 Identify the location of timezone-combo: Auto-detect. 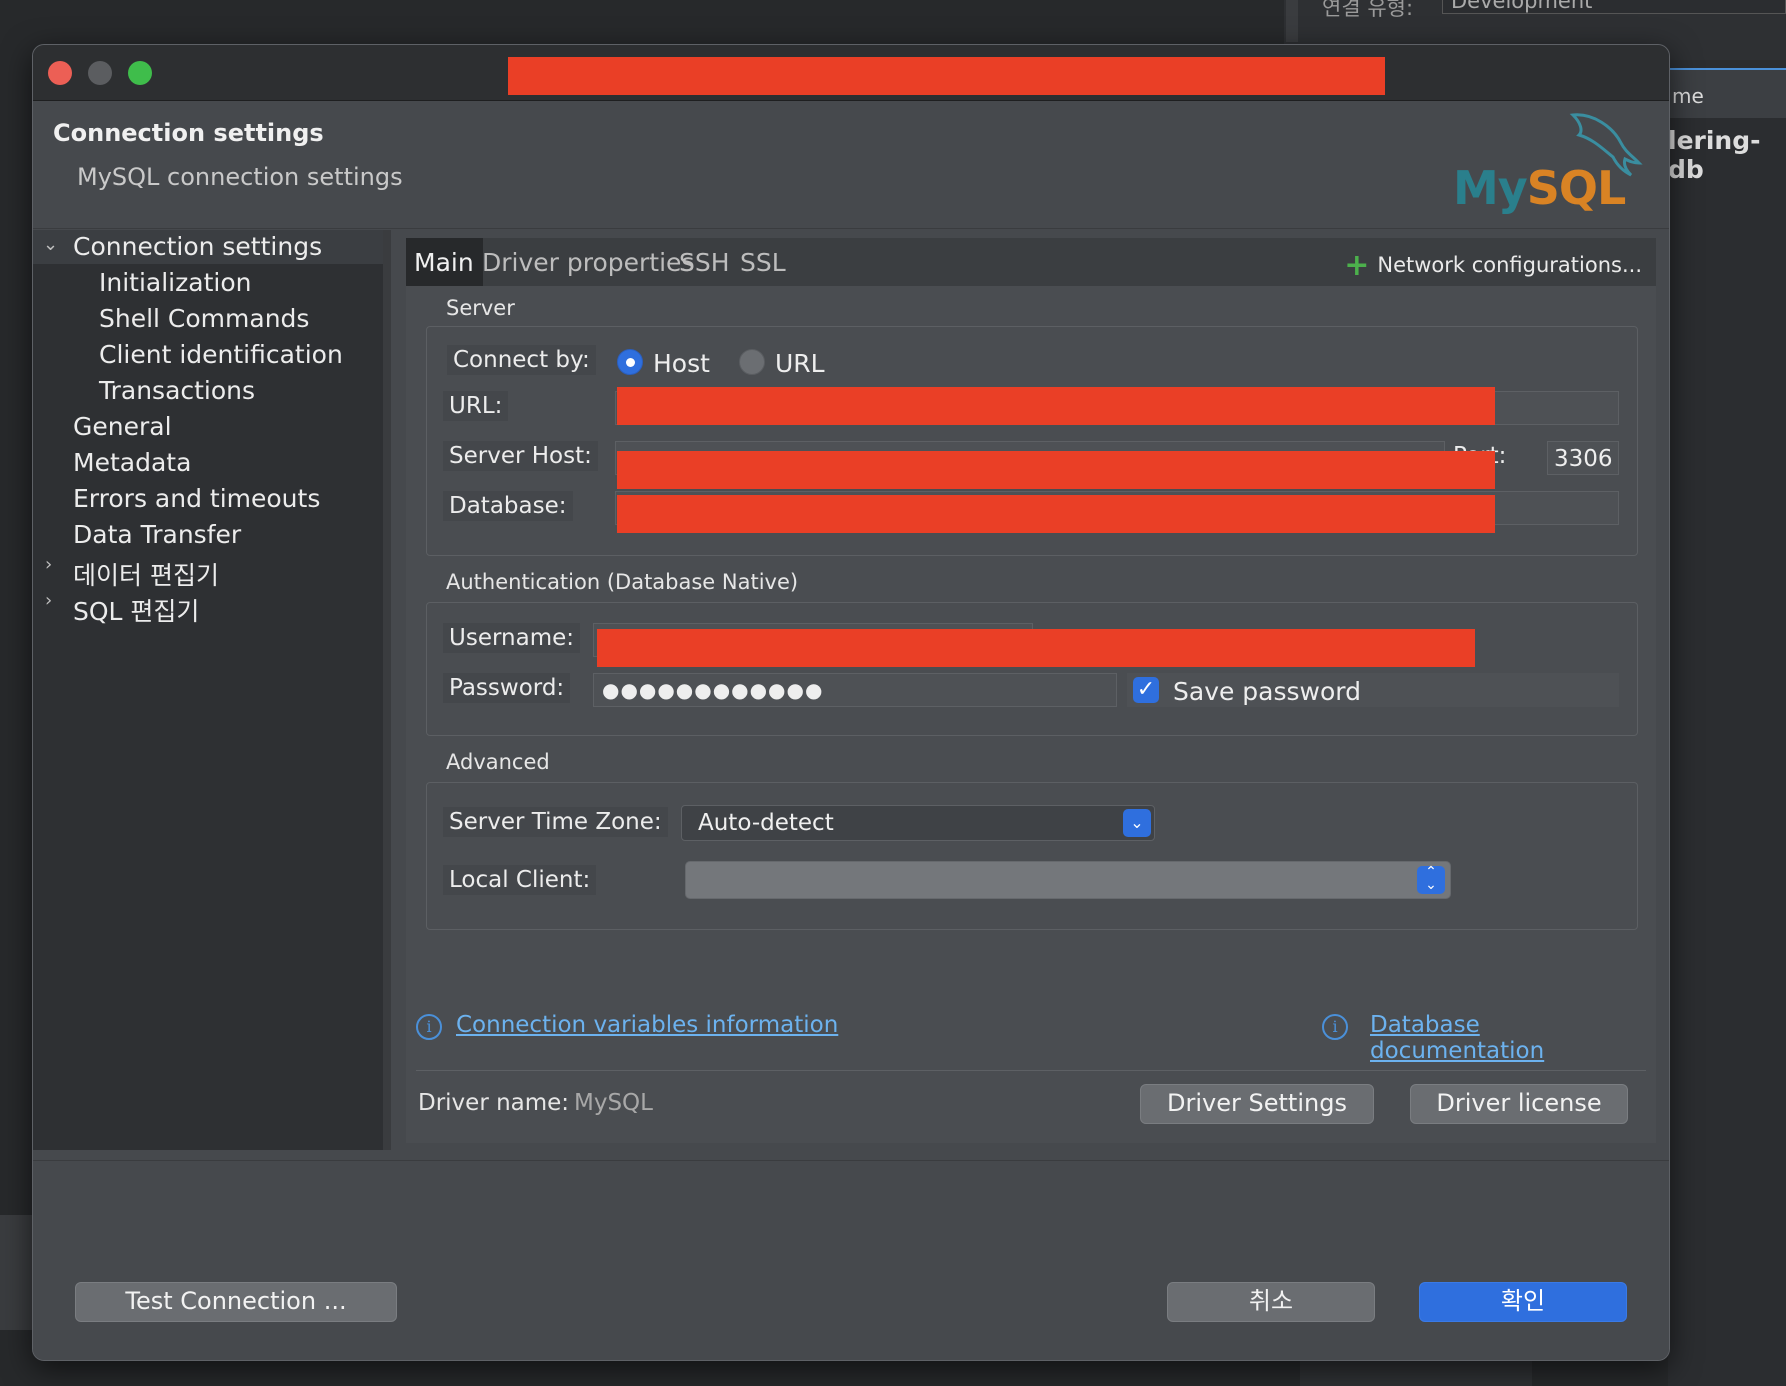
(918, 823).